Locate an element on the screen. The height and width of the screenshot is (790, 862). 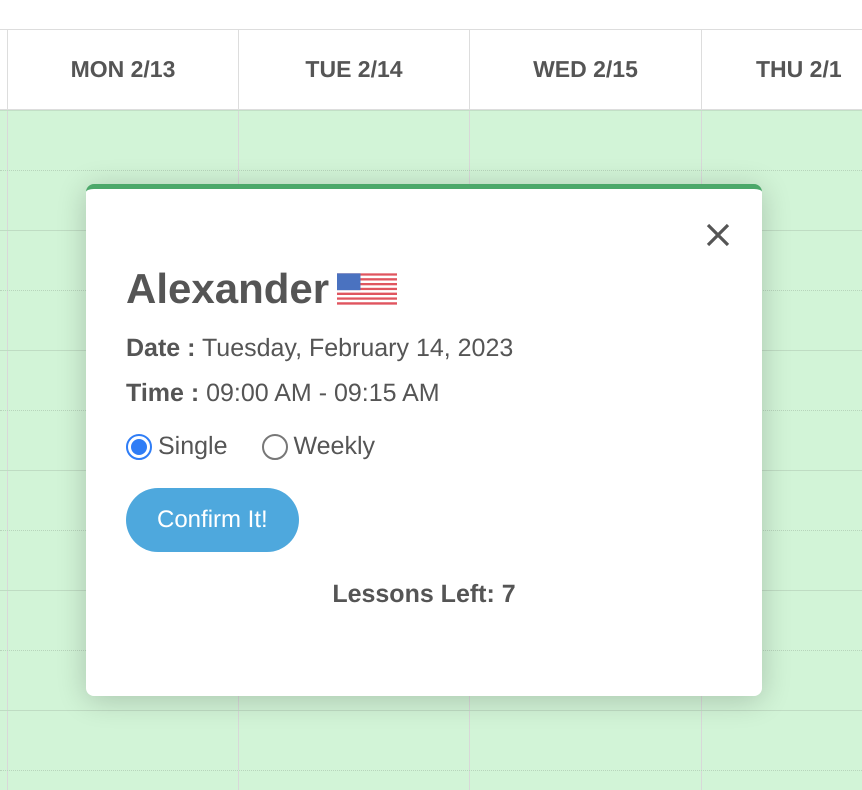
time-line: Time : 09:00 AM - 09:15 AM is located at coordinates (283, 393).